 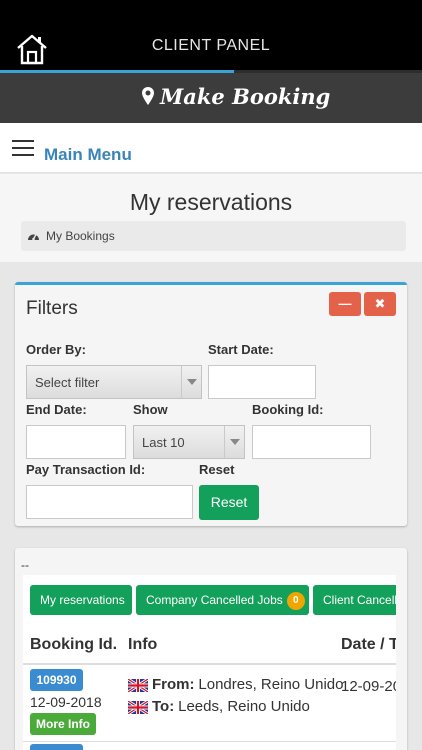 What do you see at coordinates (74, 644) in the screenshot?
I see `column-header-booking-id: Booking Id.` at bounding box center [74, 644].